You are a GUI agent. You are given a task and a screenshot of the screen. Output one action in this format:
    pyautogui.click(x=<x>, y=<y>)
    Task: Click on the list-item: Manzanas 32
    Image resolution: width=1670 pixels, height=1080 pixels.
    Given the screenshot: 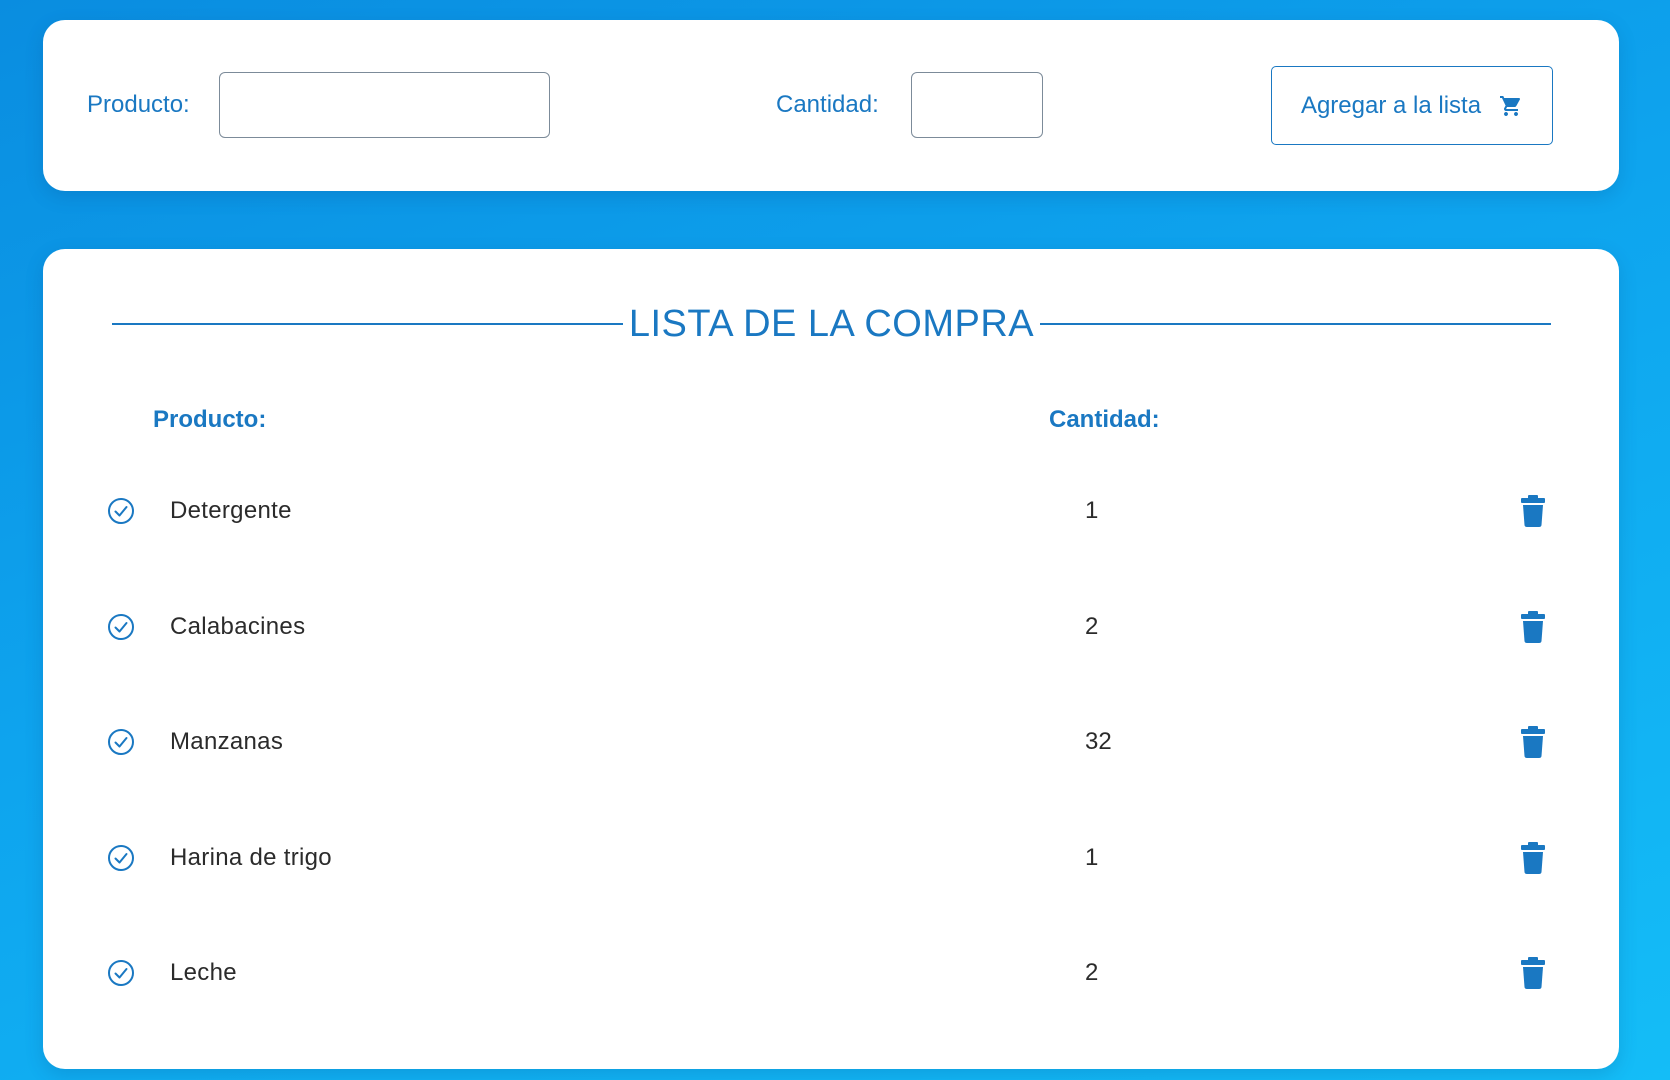 What is the action you would take?
    pyautogui.click(x=831, y=742)
    